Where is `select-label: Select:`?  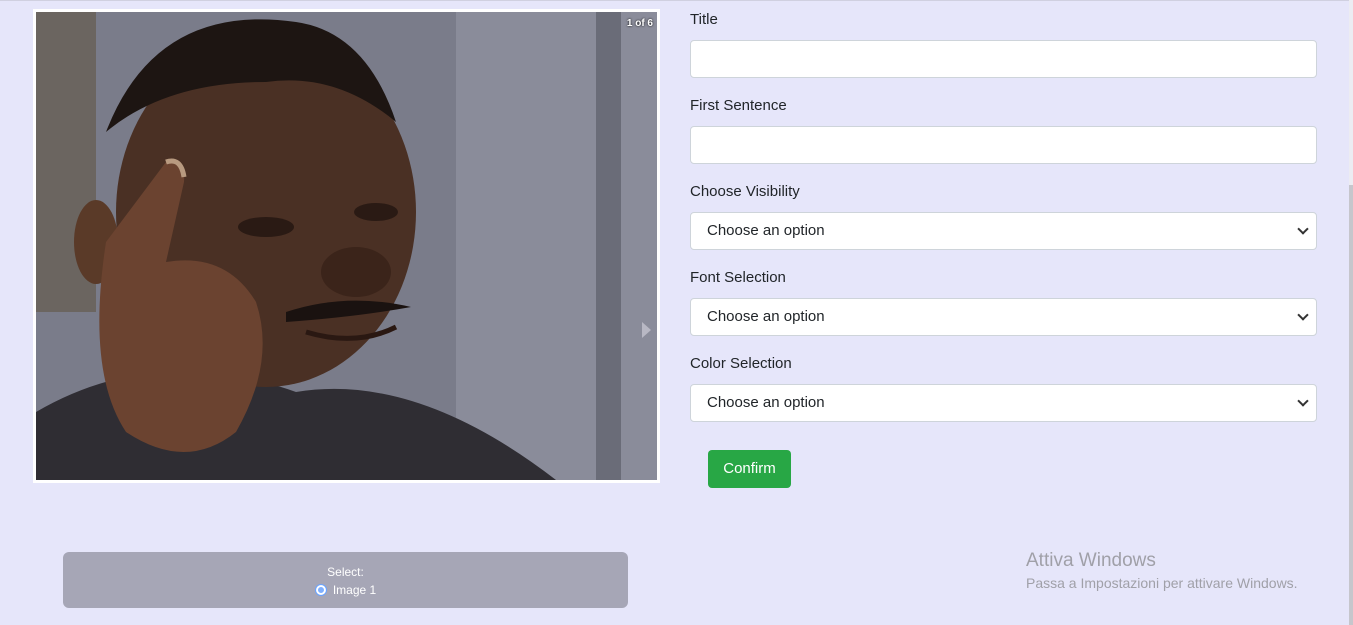
select-label: Select: is located at coordinates (345, 572).